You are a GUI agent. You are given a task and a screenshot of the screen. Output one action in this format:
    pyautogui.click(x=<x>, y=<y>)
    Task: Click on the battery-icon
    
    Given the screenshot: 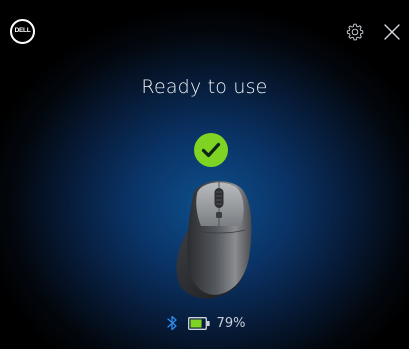 What is the action you would take?
    pyautogui.click(x=198, y=323)
    